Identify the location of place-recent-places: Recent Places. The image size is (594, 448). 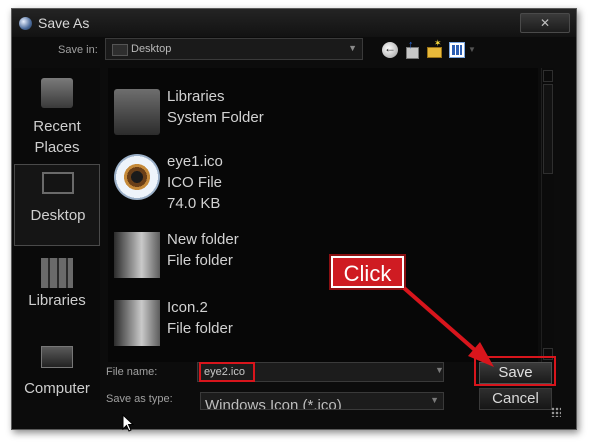
(57, 119).